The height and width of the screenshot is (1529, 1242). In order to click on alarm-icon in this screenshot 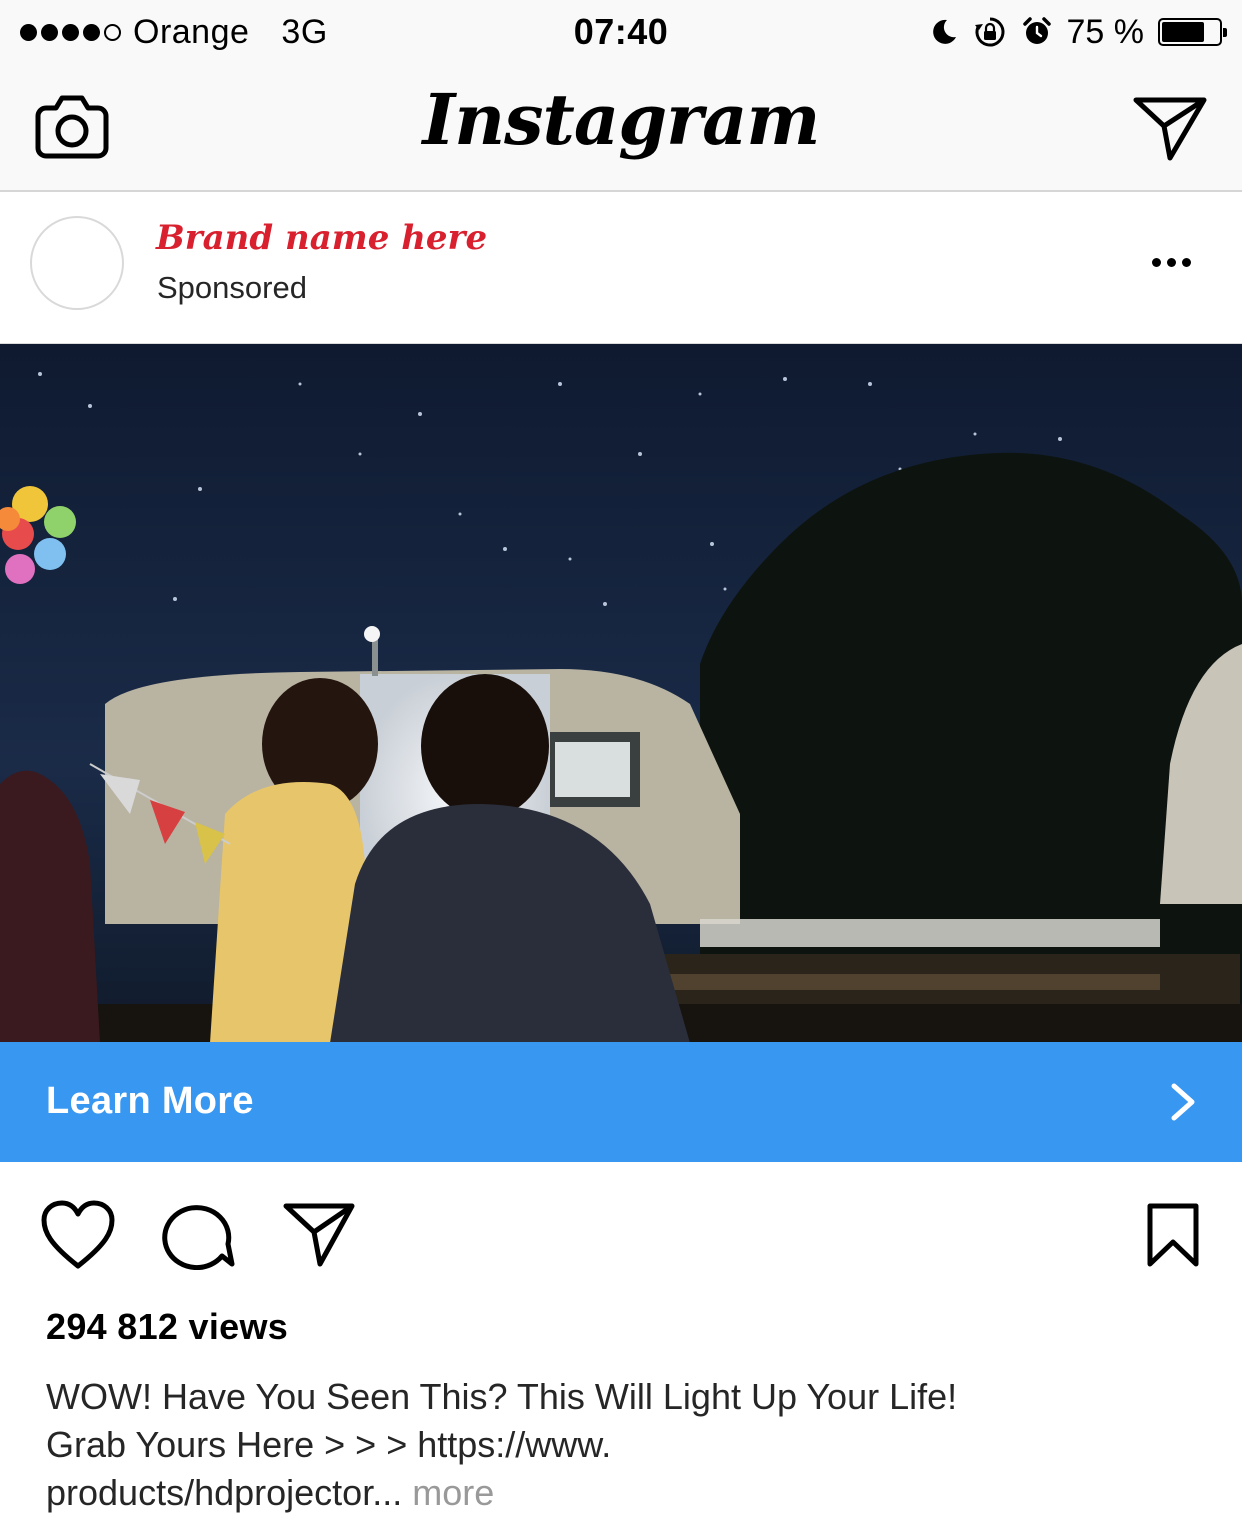, I will do `click(1036, 30)`.